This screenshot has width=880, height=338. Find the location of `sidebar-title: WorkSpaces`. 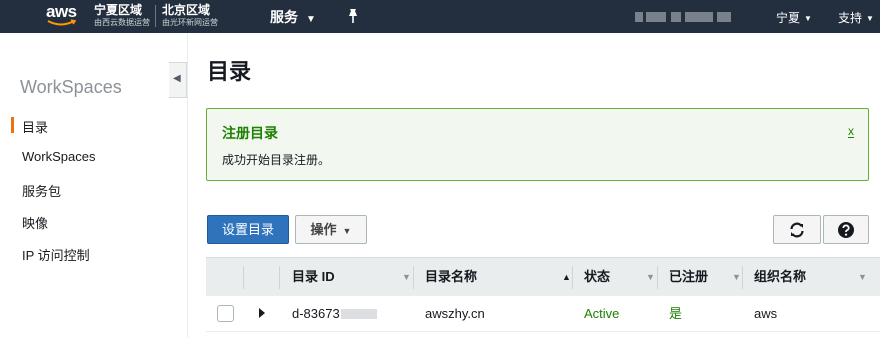

sidebar-title: WorkSpaces is located at coordinates (71, 87).